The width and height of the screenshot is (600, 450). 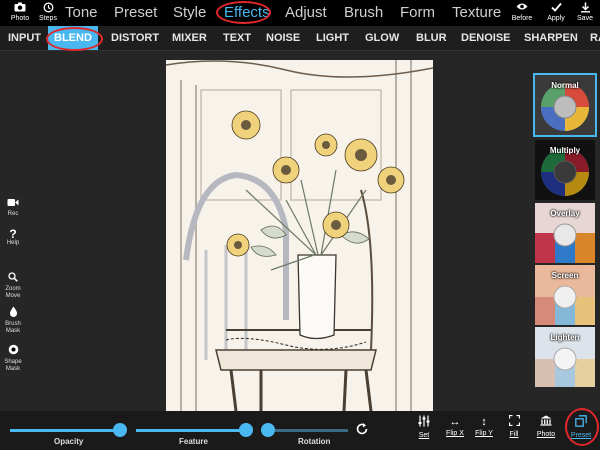 What do you see at coordinates (522, 8) in the screenshot?
I see `eye-icon` at bounding box center [522, 8].